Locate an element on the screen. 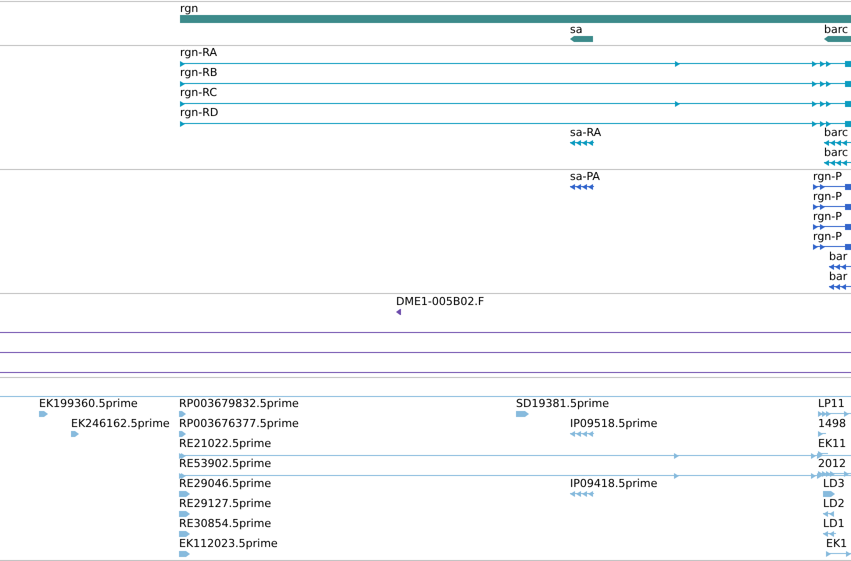 The height and width of the screenshot is (561, 851). feature-label: LD1 is located at coordinates (834, 524).